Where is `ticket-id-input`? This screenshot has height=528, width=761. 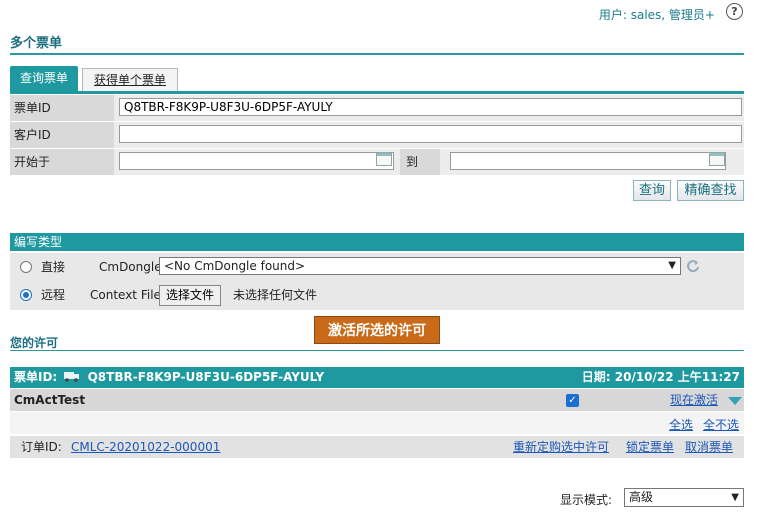 ticket-id-input is located at coordinates (430, 107).